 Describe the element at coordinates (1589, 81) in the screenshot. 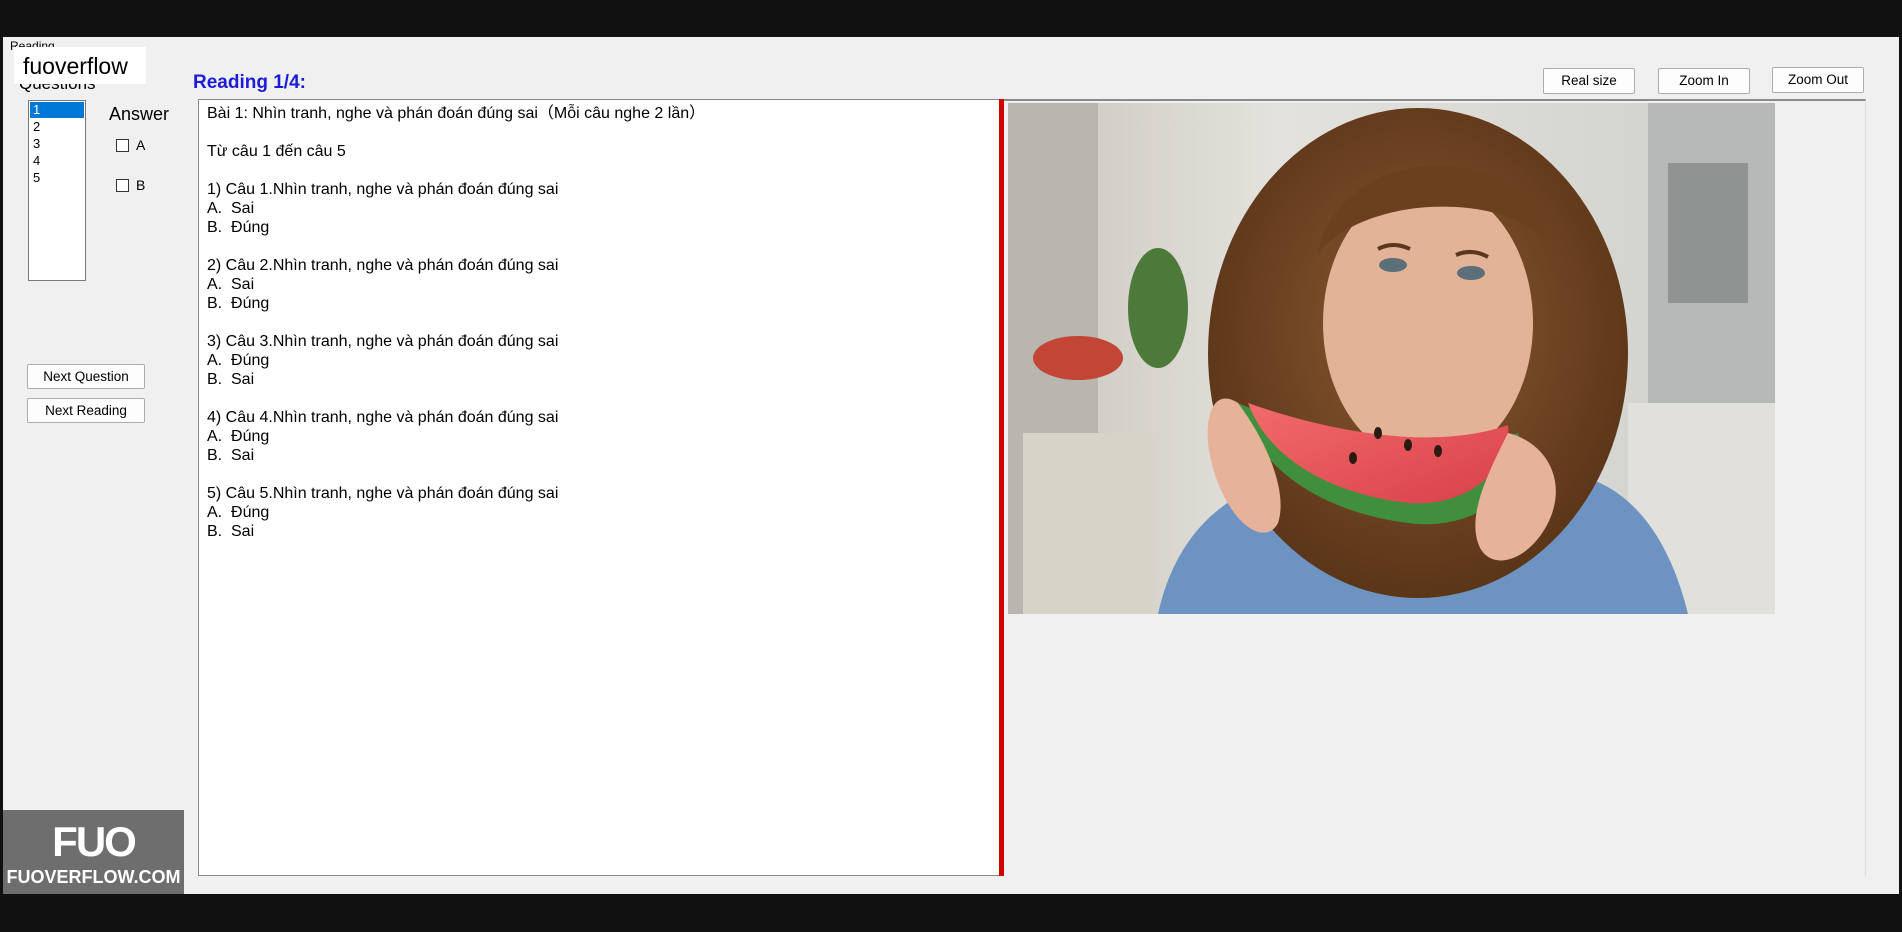

I see `real-size-button: Real size` at that location.